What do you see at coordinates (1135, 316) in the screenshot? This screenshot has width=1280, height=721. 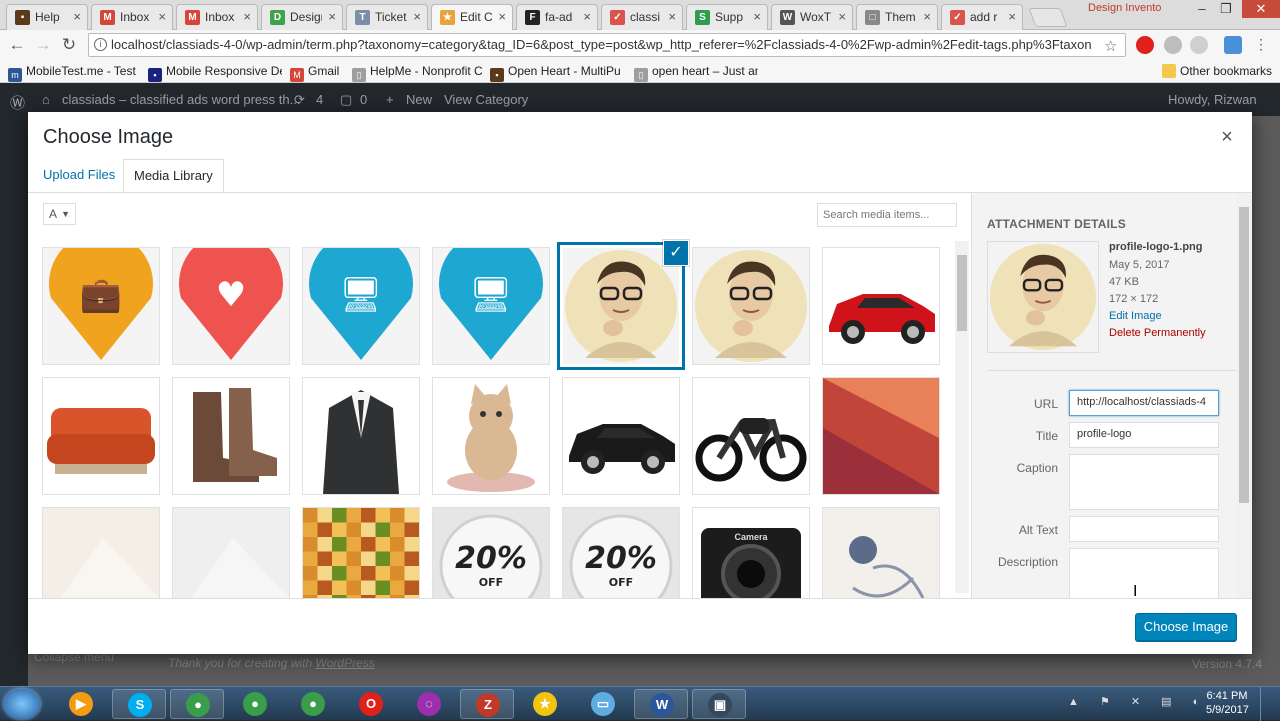 I see `edit-image-link: Edit Image` at bounding box center [1135, 316].